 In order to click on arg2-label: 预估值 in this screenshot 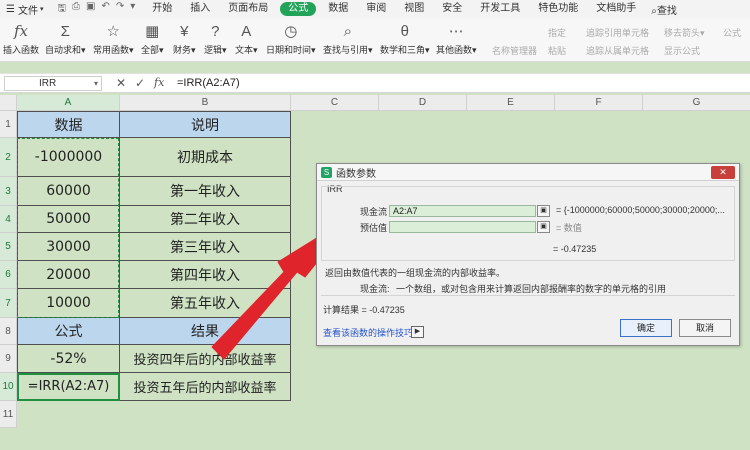, I will do `click(374, 228)`.